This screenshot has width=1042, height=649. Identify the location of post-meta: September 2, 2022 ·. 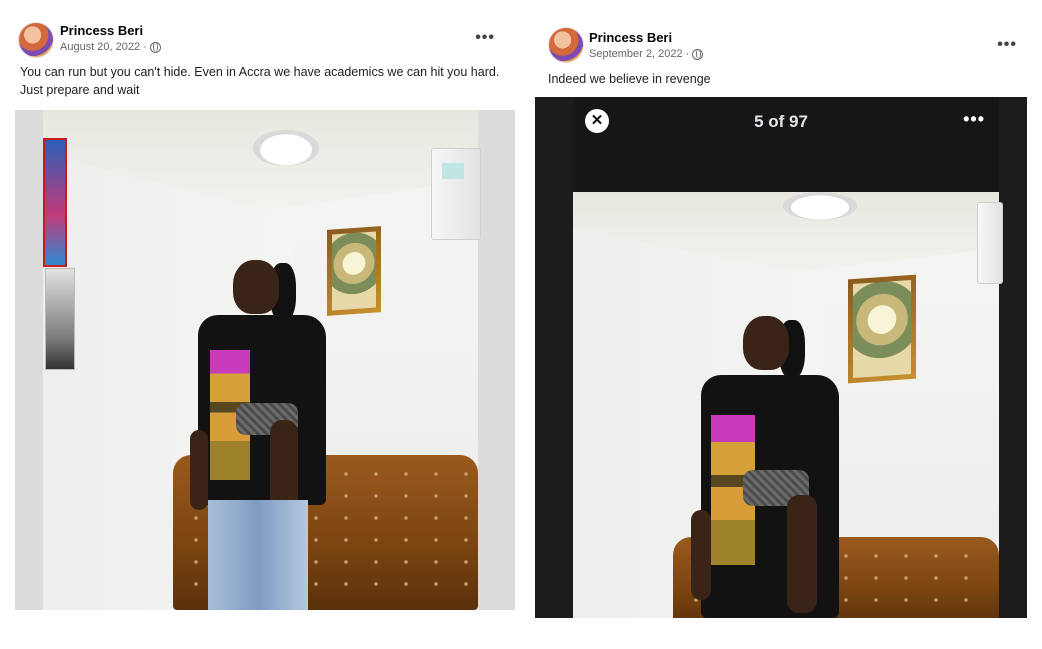
(646, 54).